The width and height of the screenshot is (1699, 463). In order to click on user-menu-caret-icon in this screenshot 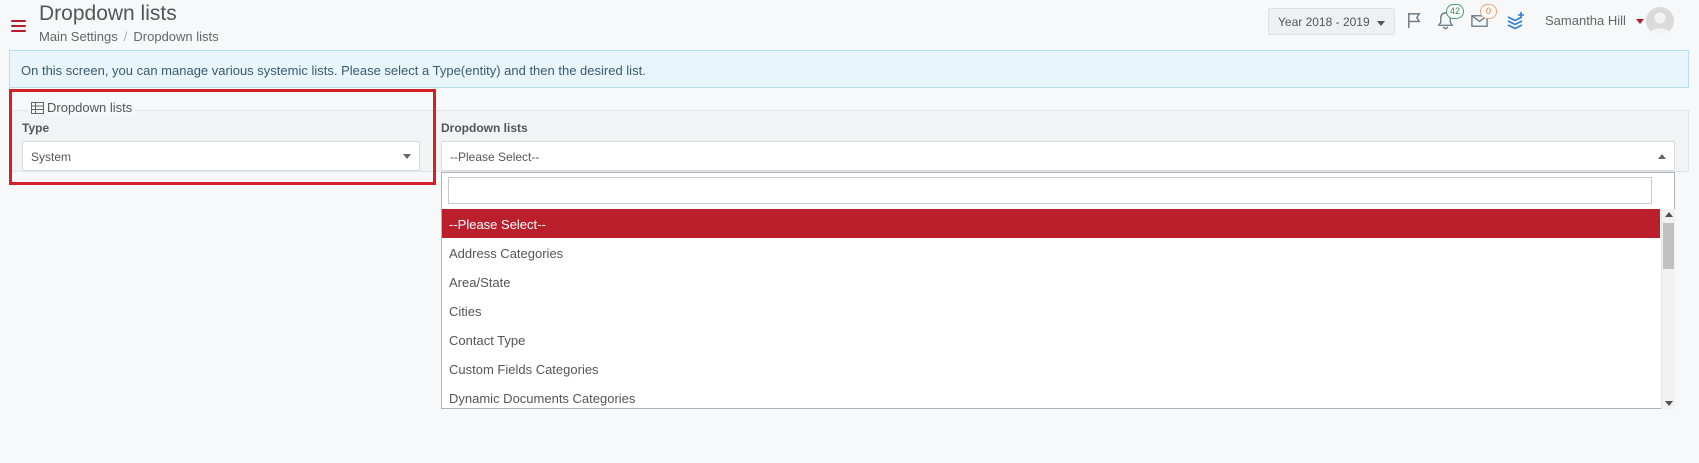, I will do `click(1640, 21)`.